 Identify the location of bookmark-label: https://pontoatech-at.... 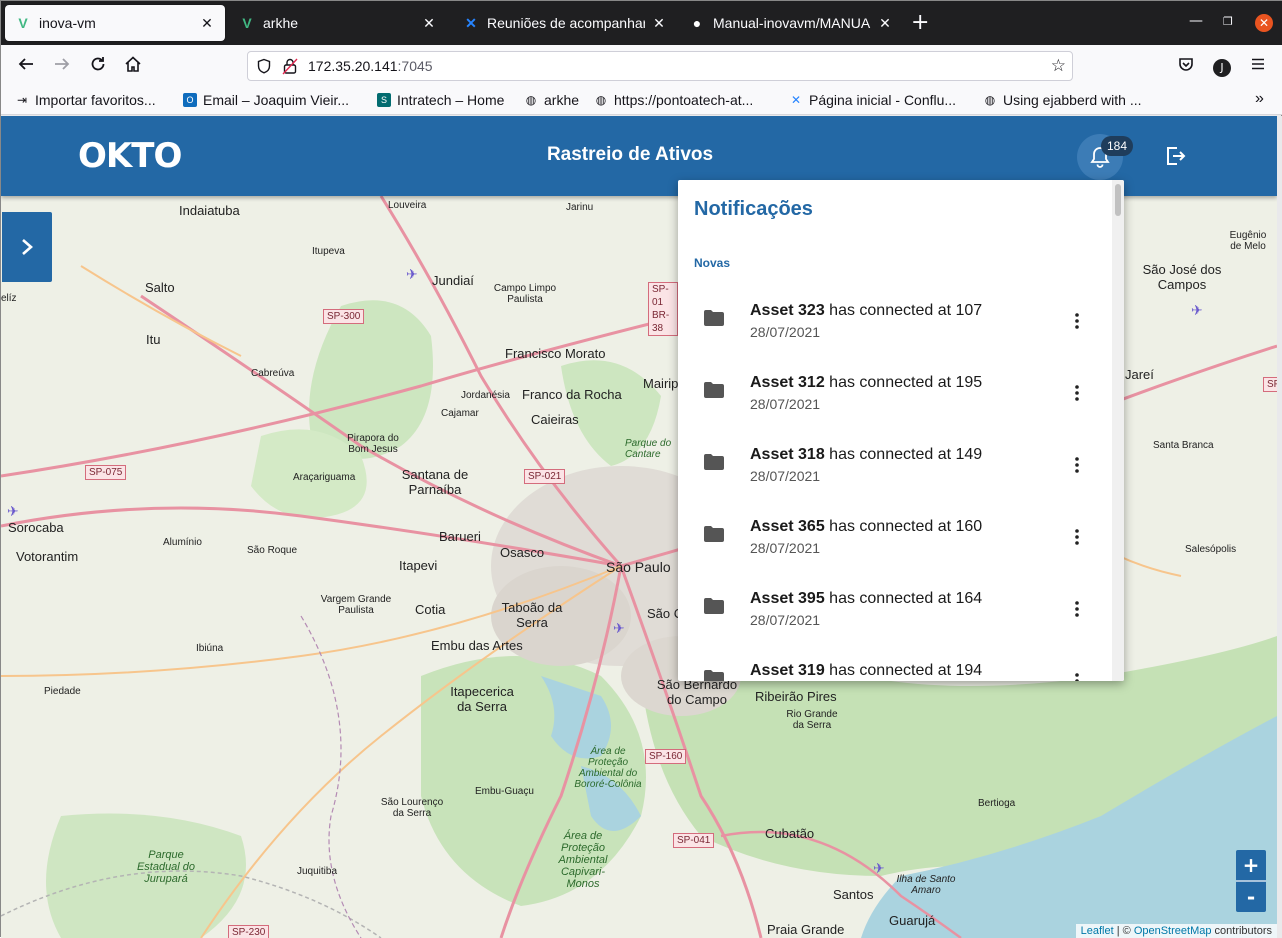
(684, 100).